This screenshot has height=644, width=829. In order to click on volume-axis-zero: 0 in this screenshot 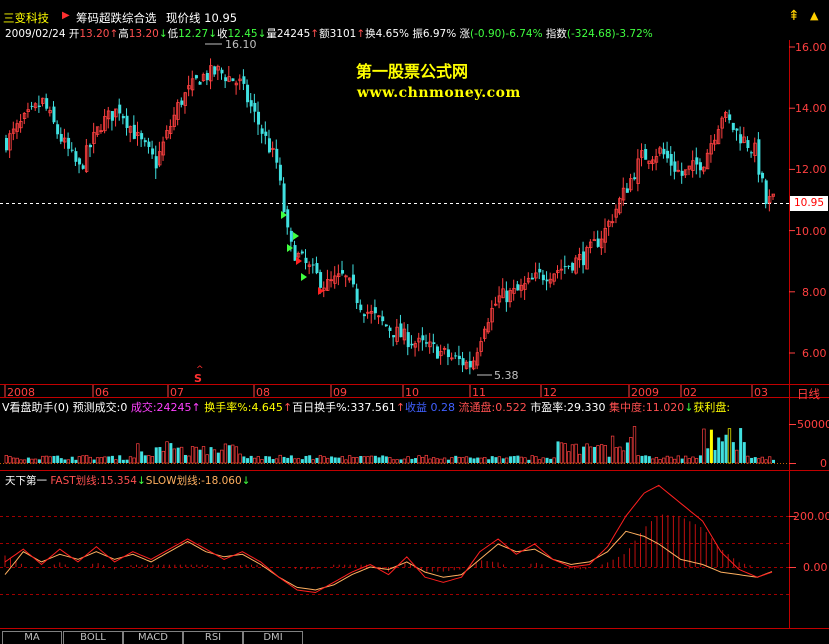, I will do `click(823, 463)`.